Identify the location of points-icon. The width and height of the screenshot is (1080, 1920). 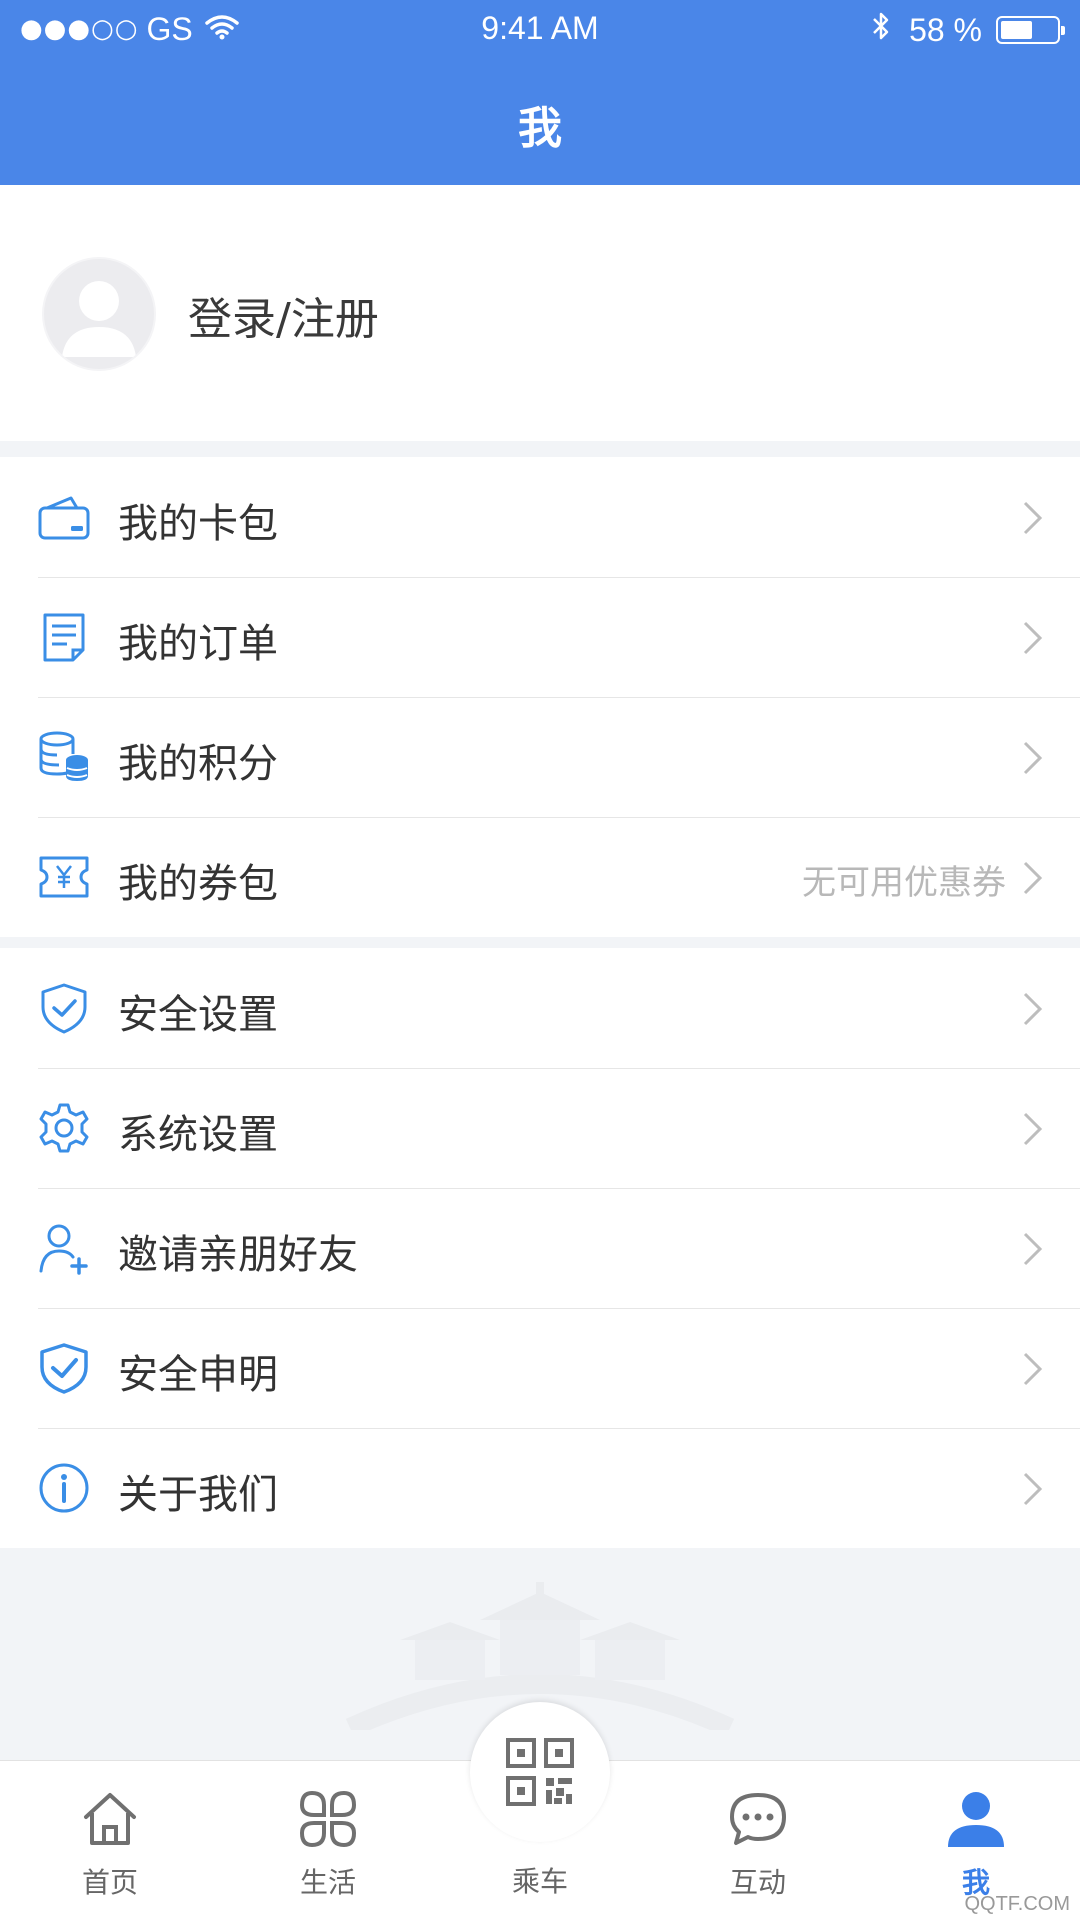
(63, 756).